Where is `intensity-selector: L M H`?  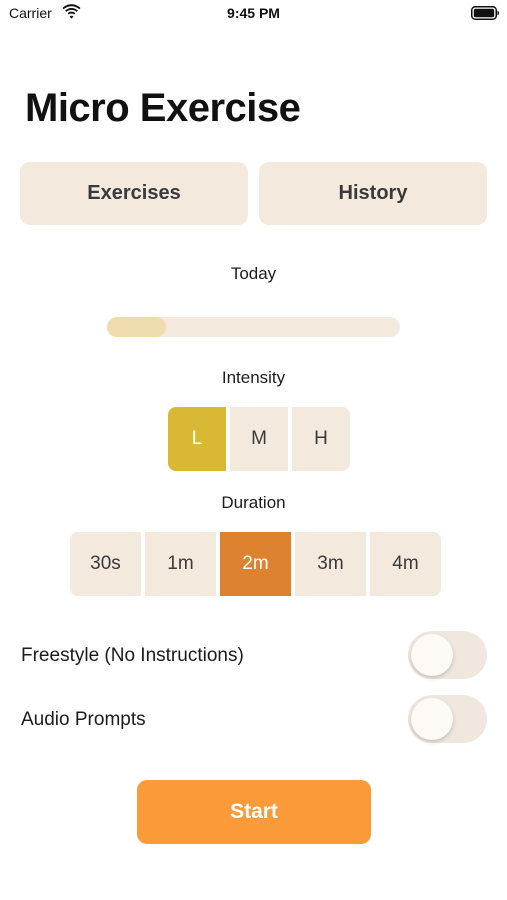 intensity-selector: L M H is located at coordinates (259, 439).